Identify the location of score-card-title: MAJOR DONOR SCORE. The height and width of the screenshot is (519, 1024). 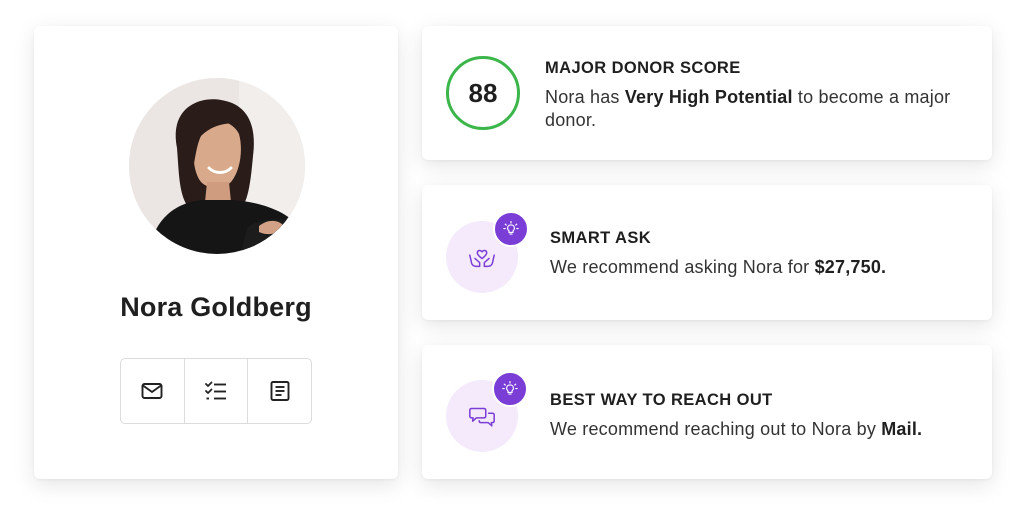
(643, 68).